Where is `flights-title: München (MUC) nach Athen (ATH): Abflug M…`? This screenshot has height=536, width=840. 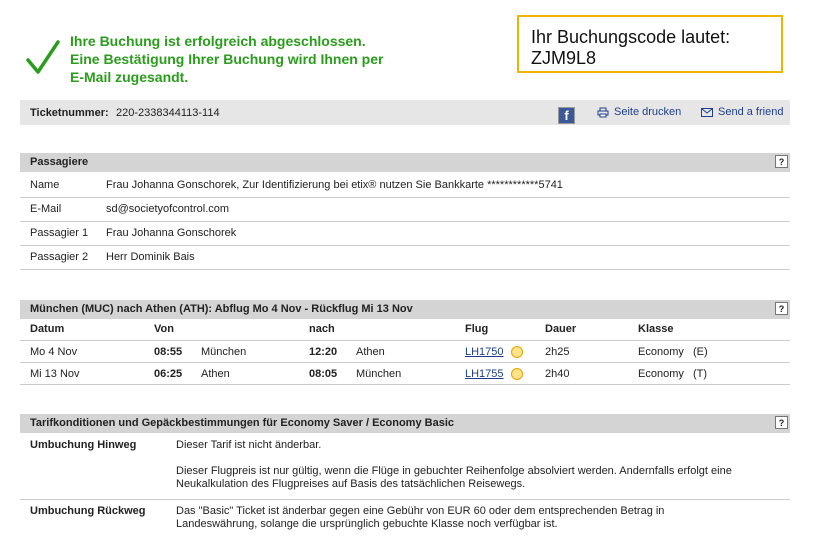 flights-title: München (MUC) nach Athen (ATH): Abflug M… is located at coordinates (221, 309).